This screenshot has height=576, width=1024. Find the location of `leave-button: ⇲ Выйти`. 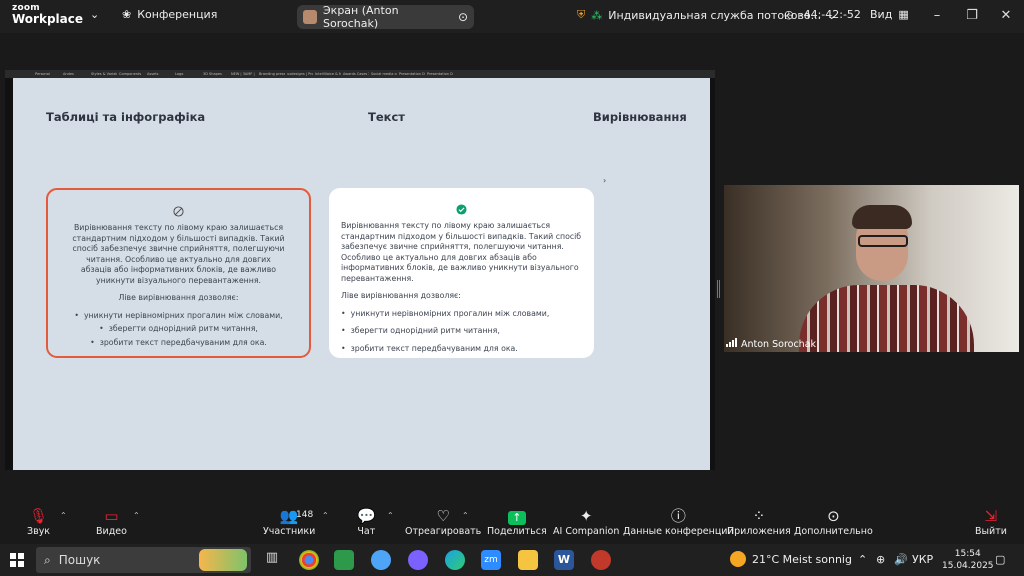

leave-button: ⇲ Выйти is located at coordinates (991, 521).